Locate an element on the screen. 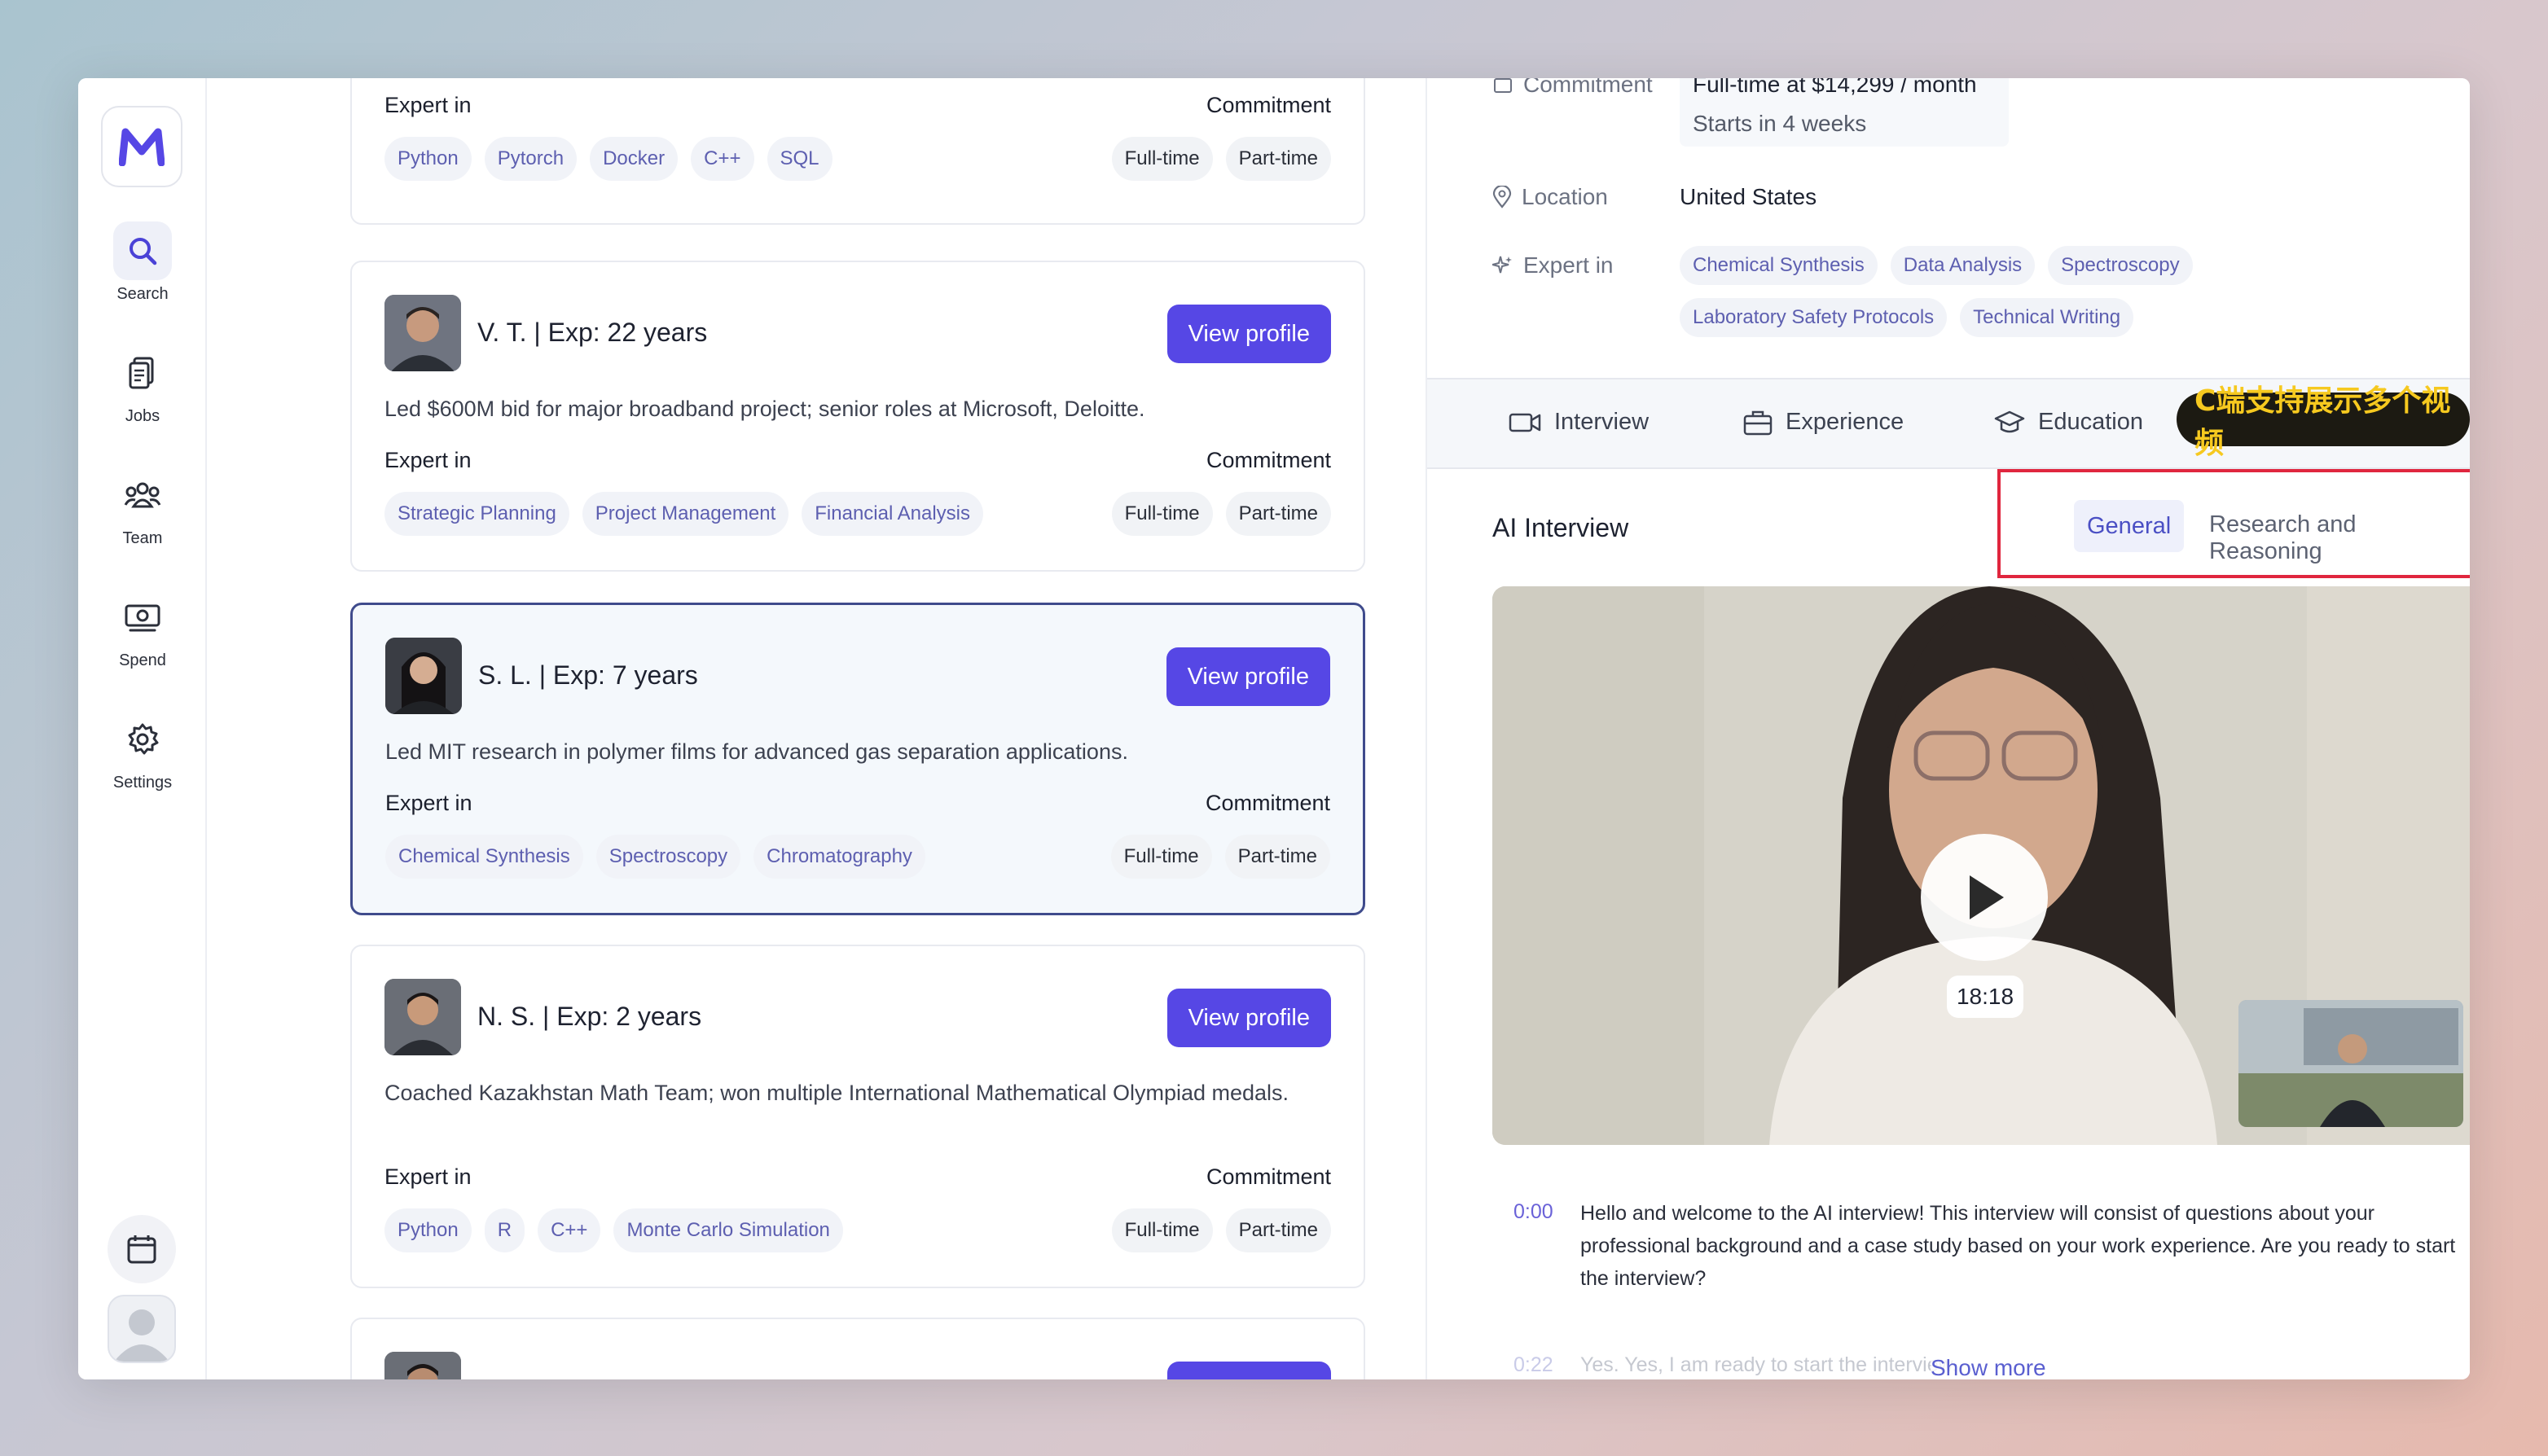 The width and height of the screenshot is (2548, 1456). skill-tag: R is located at coordinates (504, 1230).